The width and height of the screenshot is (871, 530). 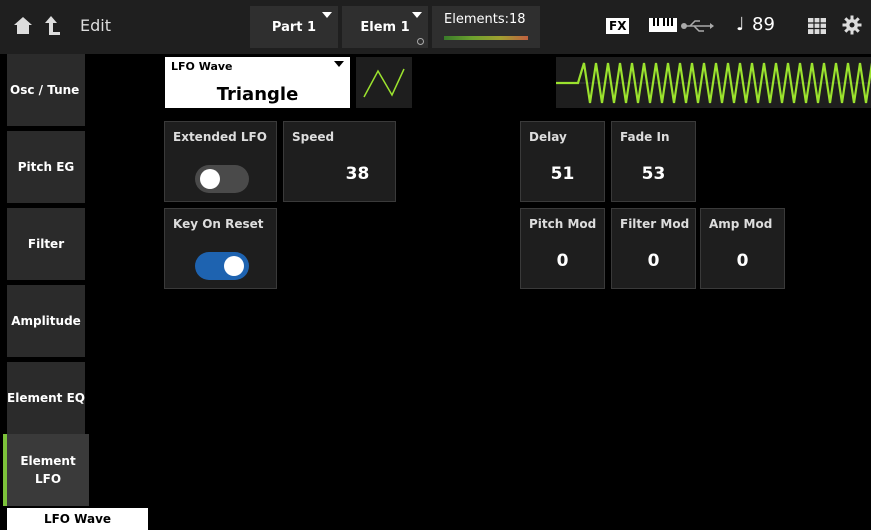 I want to click on key-on-reset-label: Key On Reset, so click(x=218, y=224).